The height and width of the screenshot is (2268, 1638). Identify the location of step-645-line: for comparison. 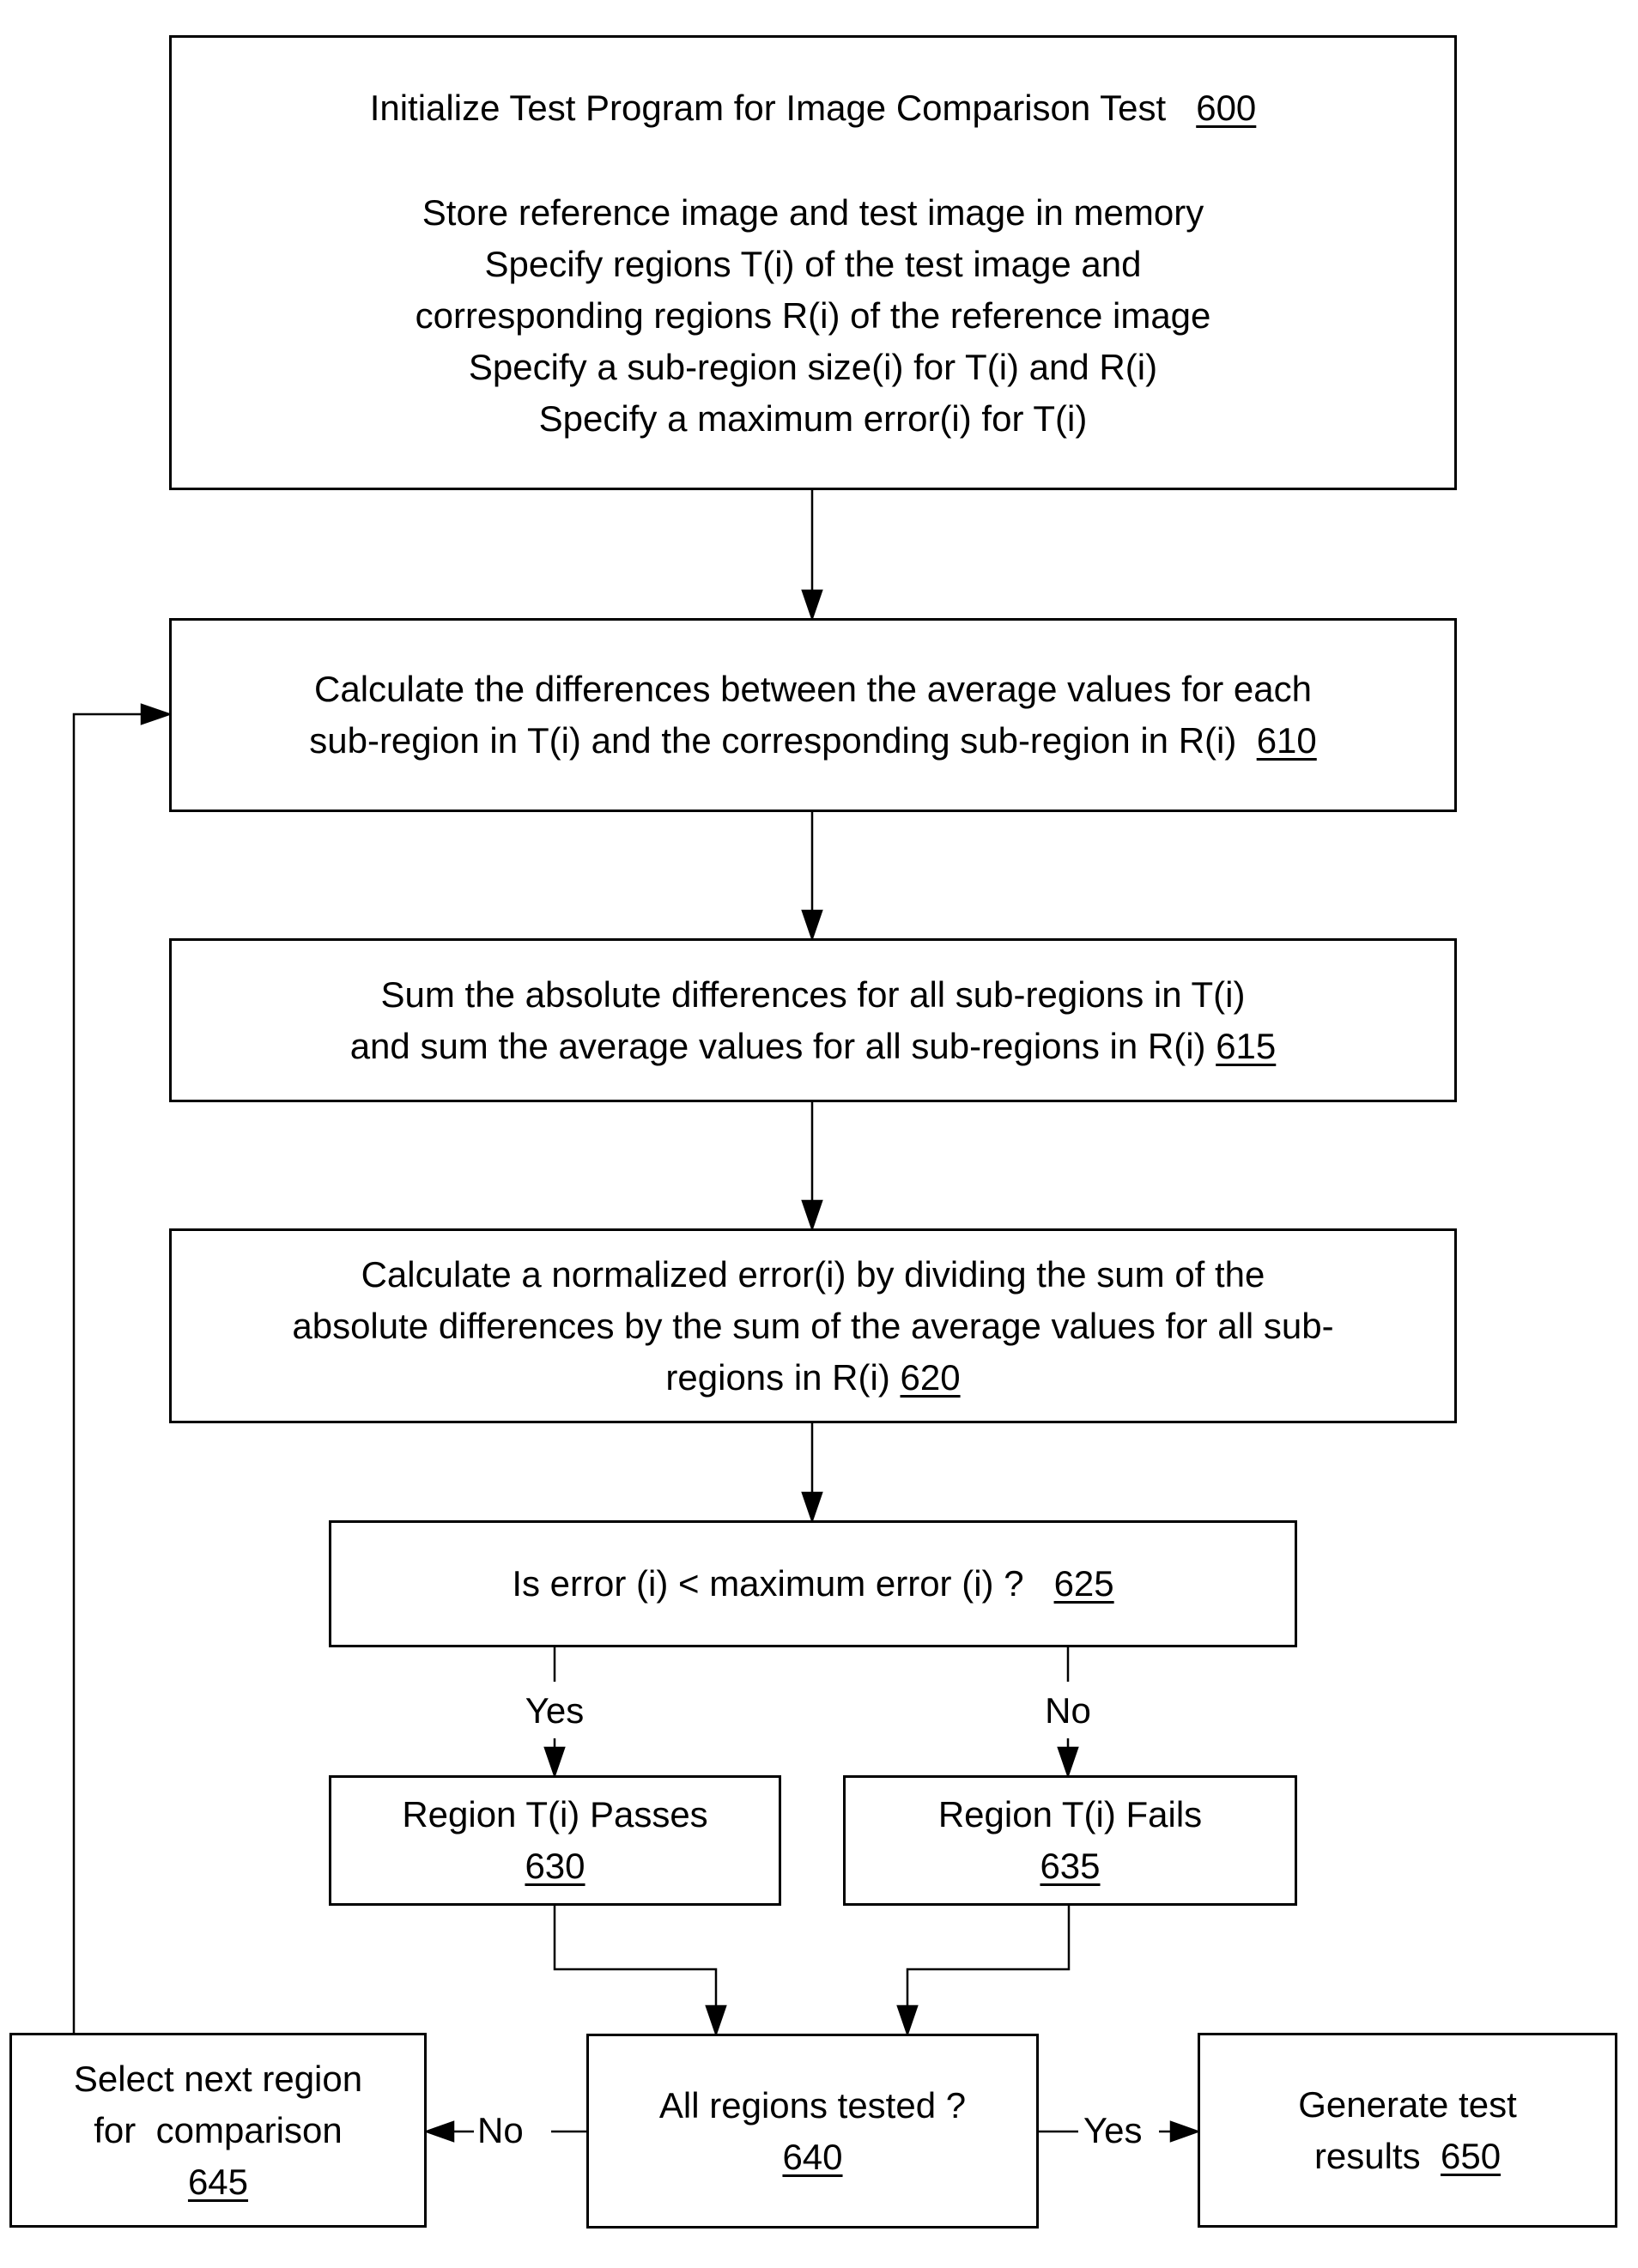
(219, 2129).